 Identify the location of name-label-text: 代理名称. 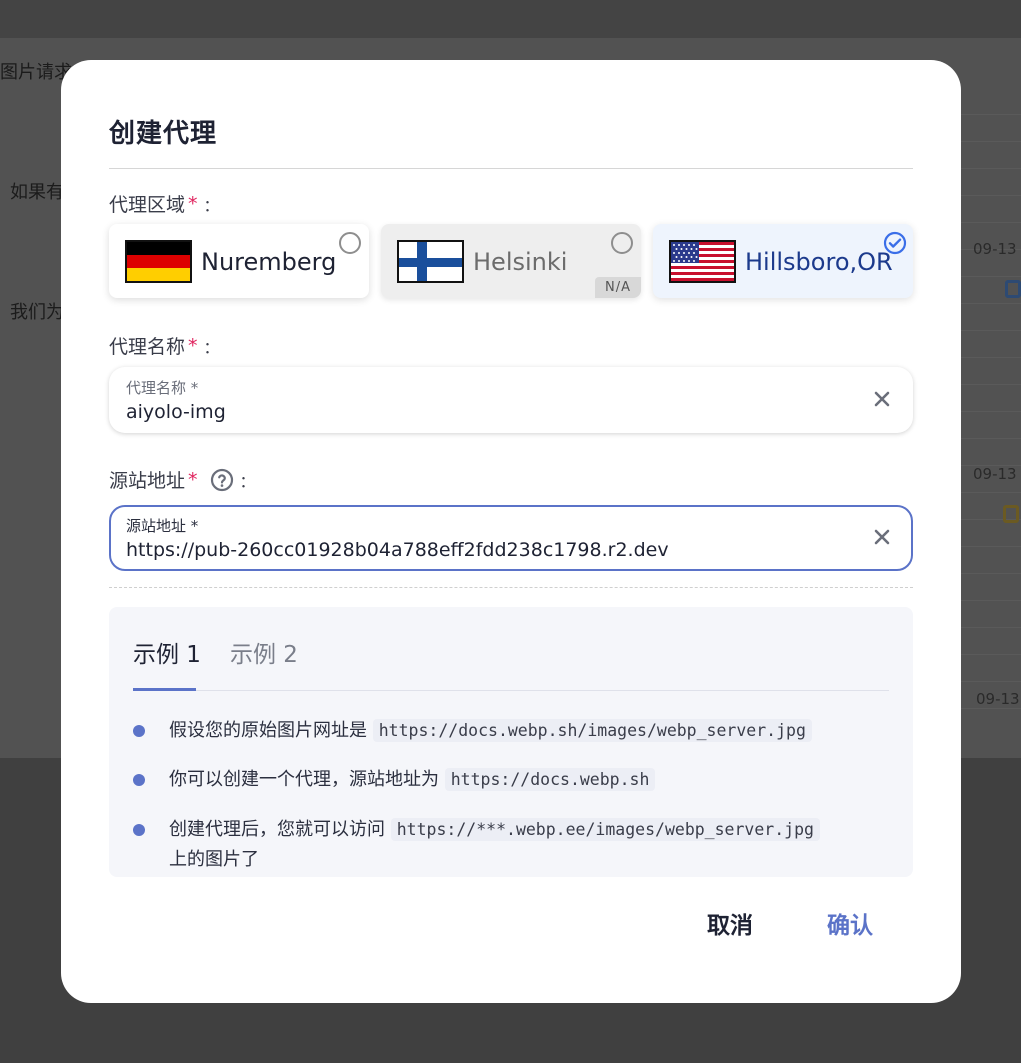
(147, 347).